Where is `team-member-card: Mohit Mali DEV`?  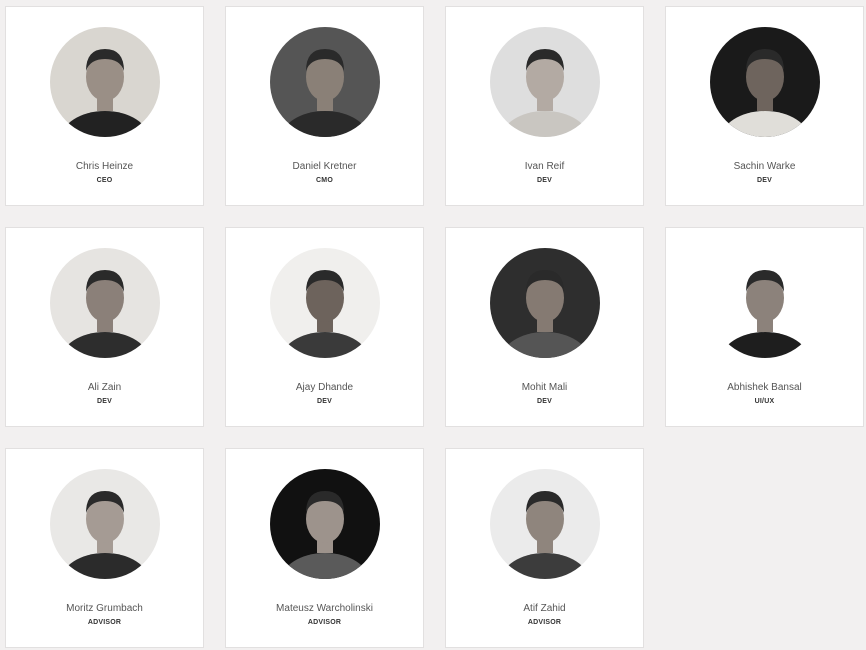
team-member-card: Mohit Mali DEV is located at coordinates (544, 327).